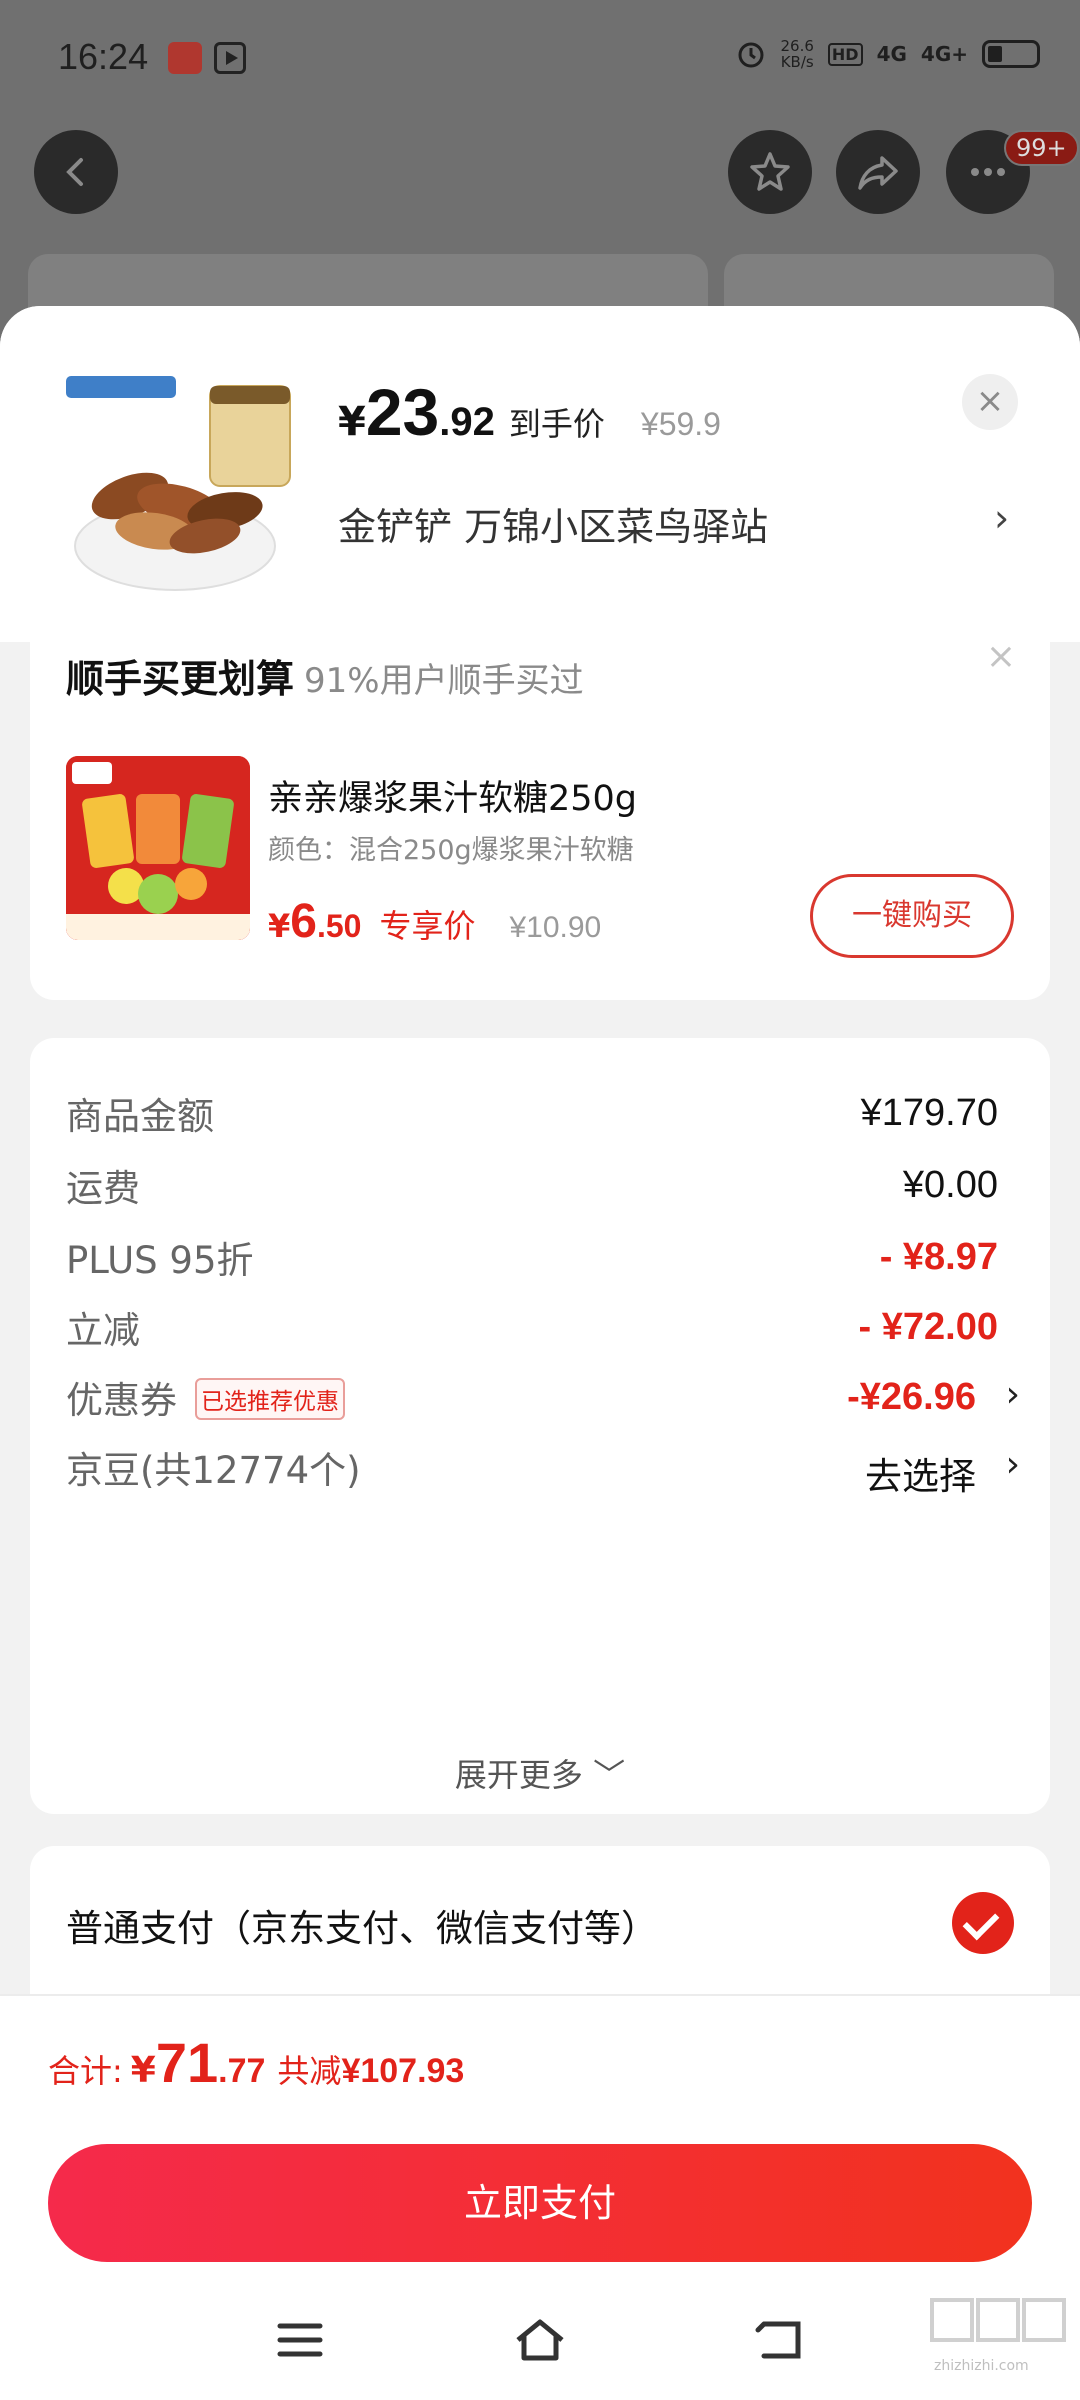 The image size is (1080, 2400). I want to click on payment-method-card: 普通支付（京东支付、微信支付等）, so click(540, 1926).